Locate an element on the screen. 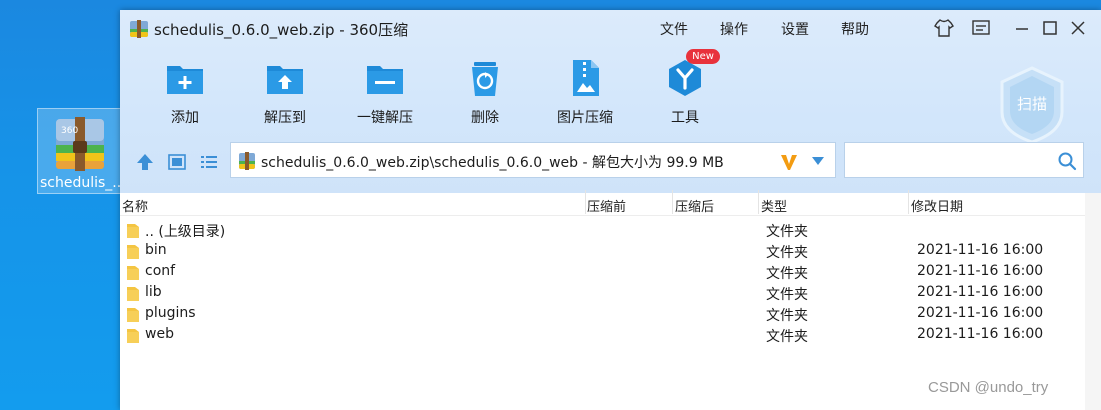  extract-to-button: 解压到 is located at coordinates (285, 93).